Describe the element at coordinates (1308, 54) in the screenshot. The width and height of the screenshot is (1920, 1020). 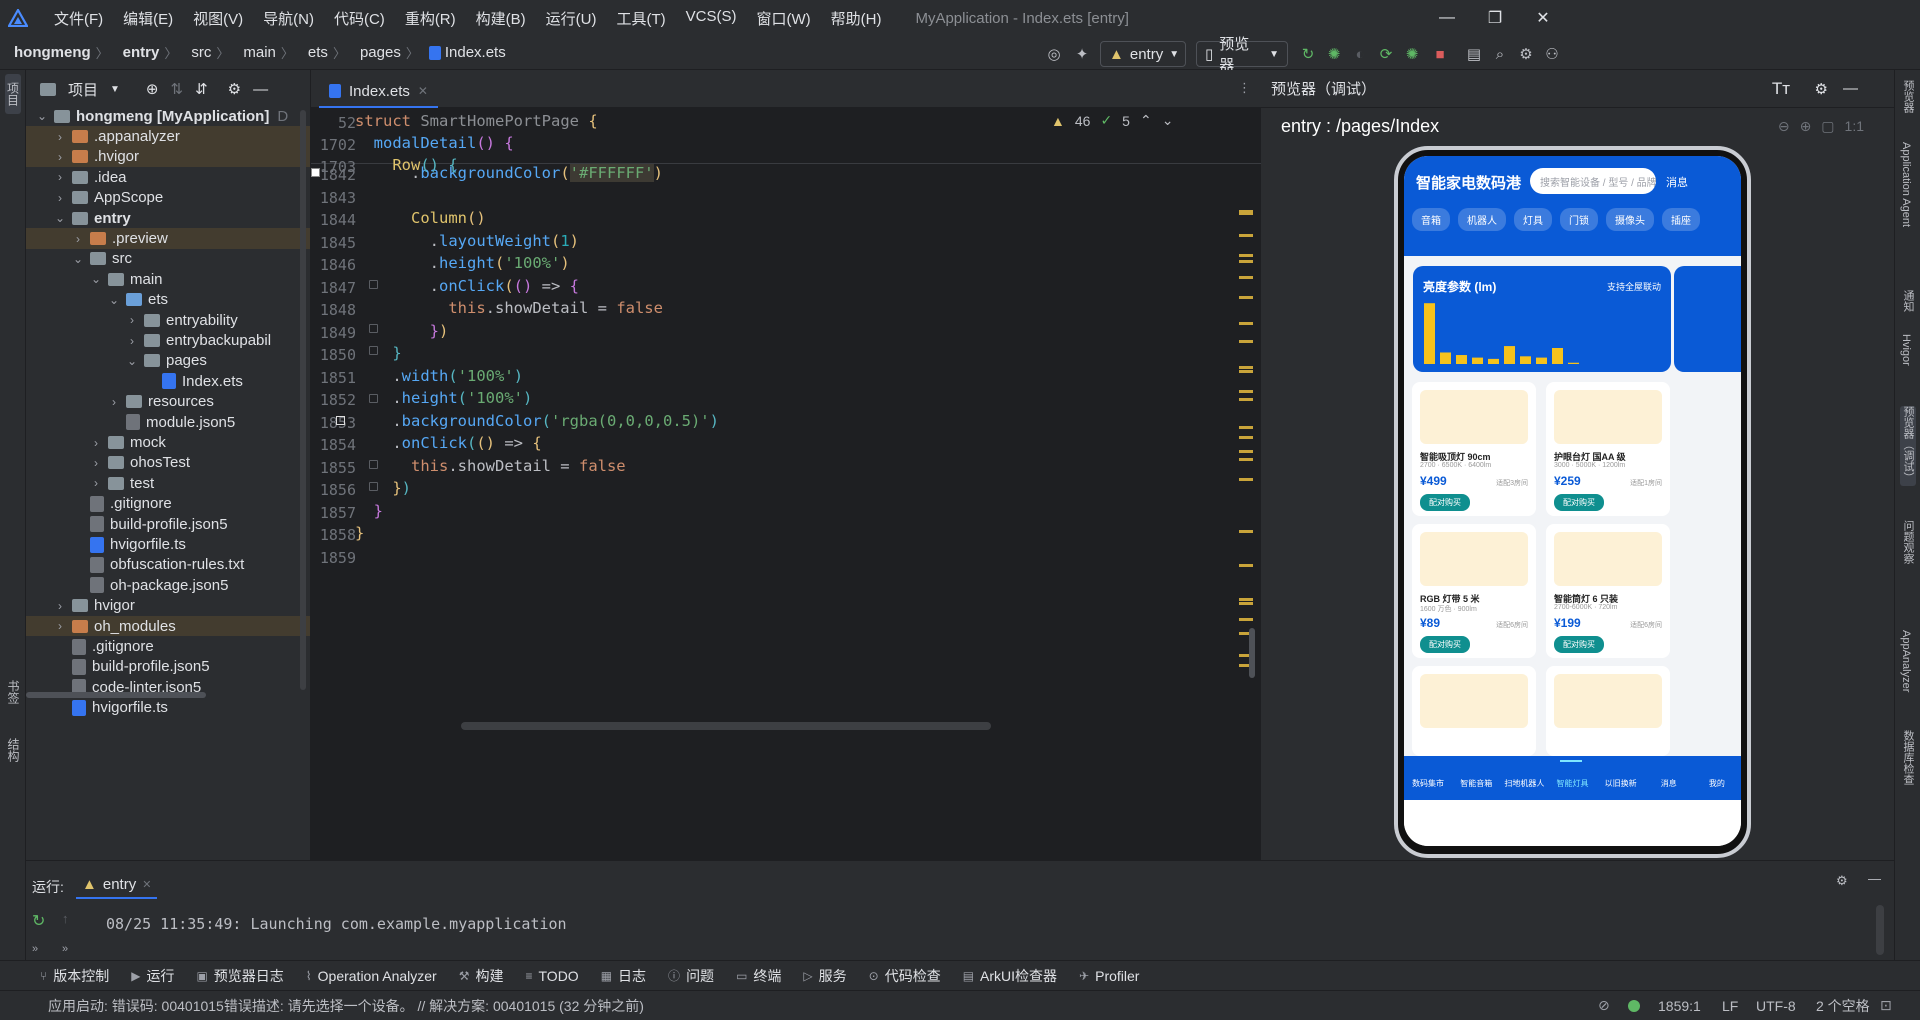
I see `run-icon: ↻` at that location.